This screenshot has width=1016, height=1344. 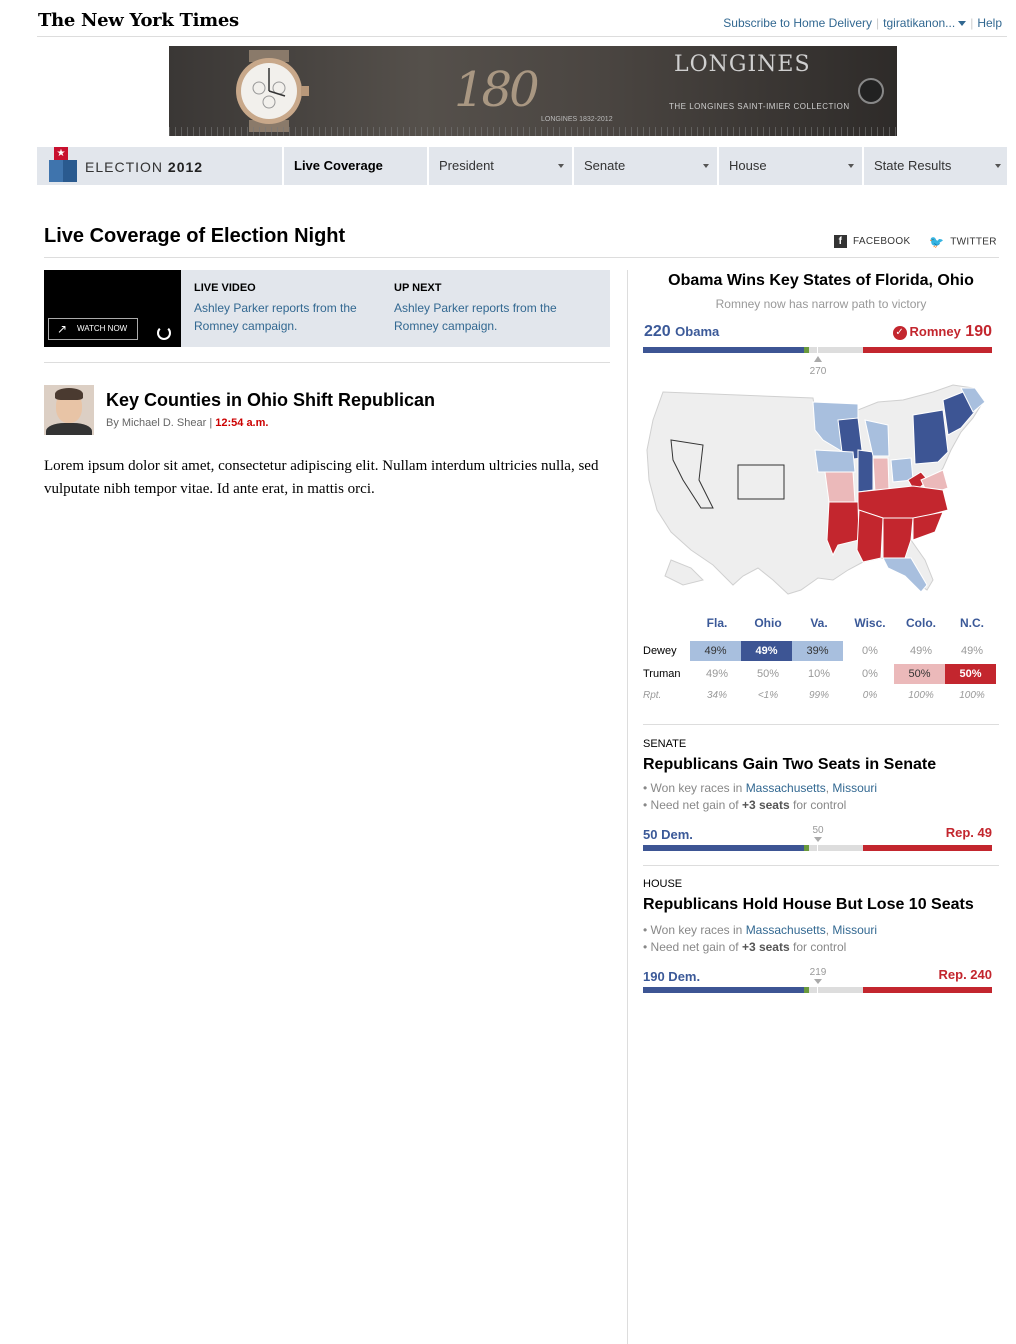 What do you see at coordinates (870, 623) in the screenshot?
I see `column-header: Wisc.` at bounding box center [870, 623].